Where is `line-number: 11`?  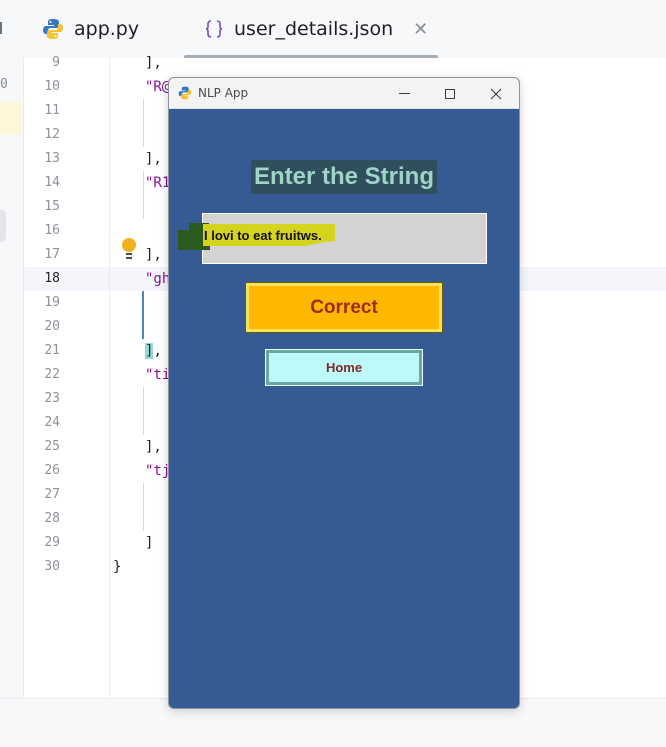
line-number: 11 is located at coordinates (52, 110).